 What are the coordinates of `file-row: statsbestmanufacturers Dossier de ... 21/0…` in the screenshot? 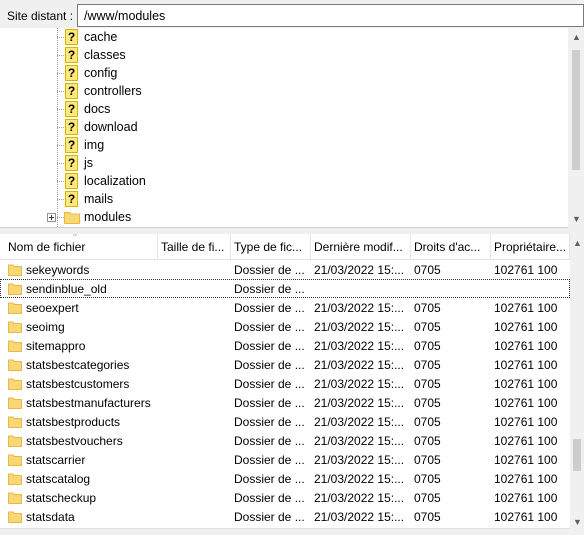 It's located at (285, 402).